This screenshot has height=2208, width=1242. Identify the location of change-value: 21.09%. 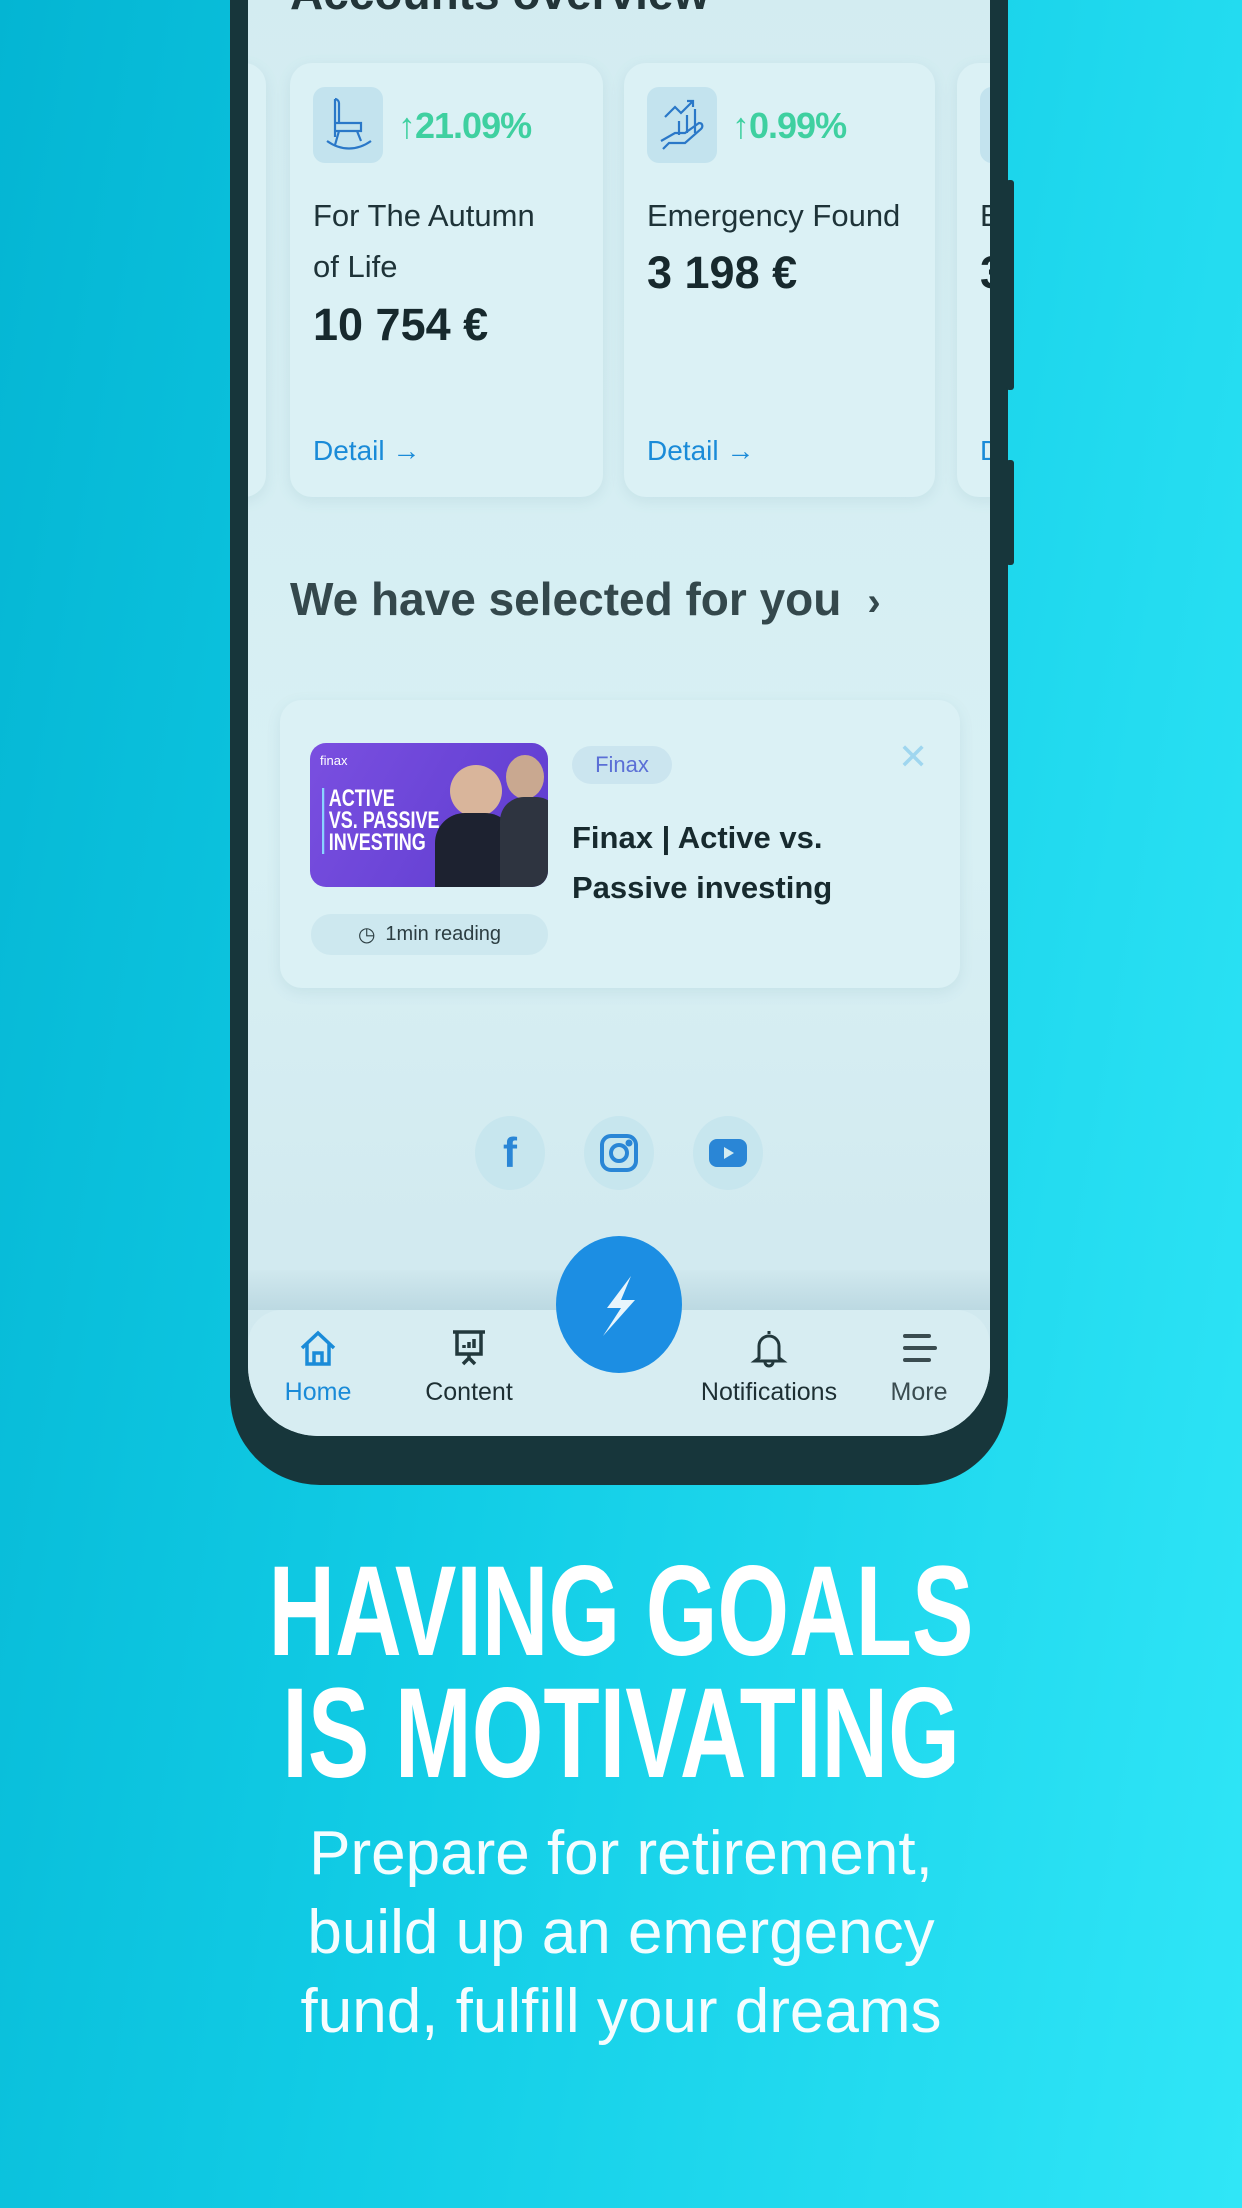
(473, 125).